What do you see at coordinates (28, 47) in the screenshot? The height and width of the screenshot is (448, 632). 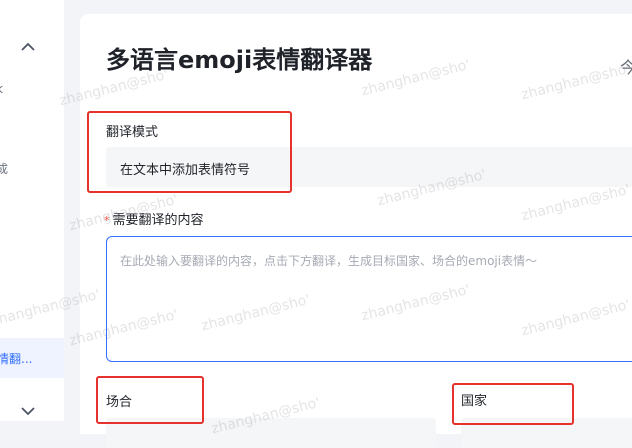 I see `chevron-up-icon` at bounding box center [28, 47].